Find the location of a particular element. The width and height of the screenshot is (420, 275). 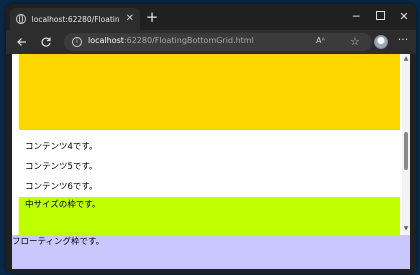

scroll-down-icon: ▼ is located at coordinates (406, 229).